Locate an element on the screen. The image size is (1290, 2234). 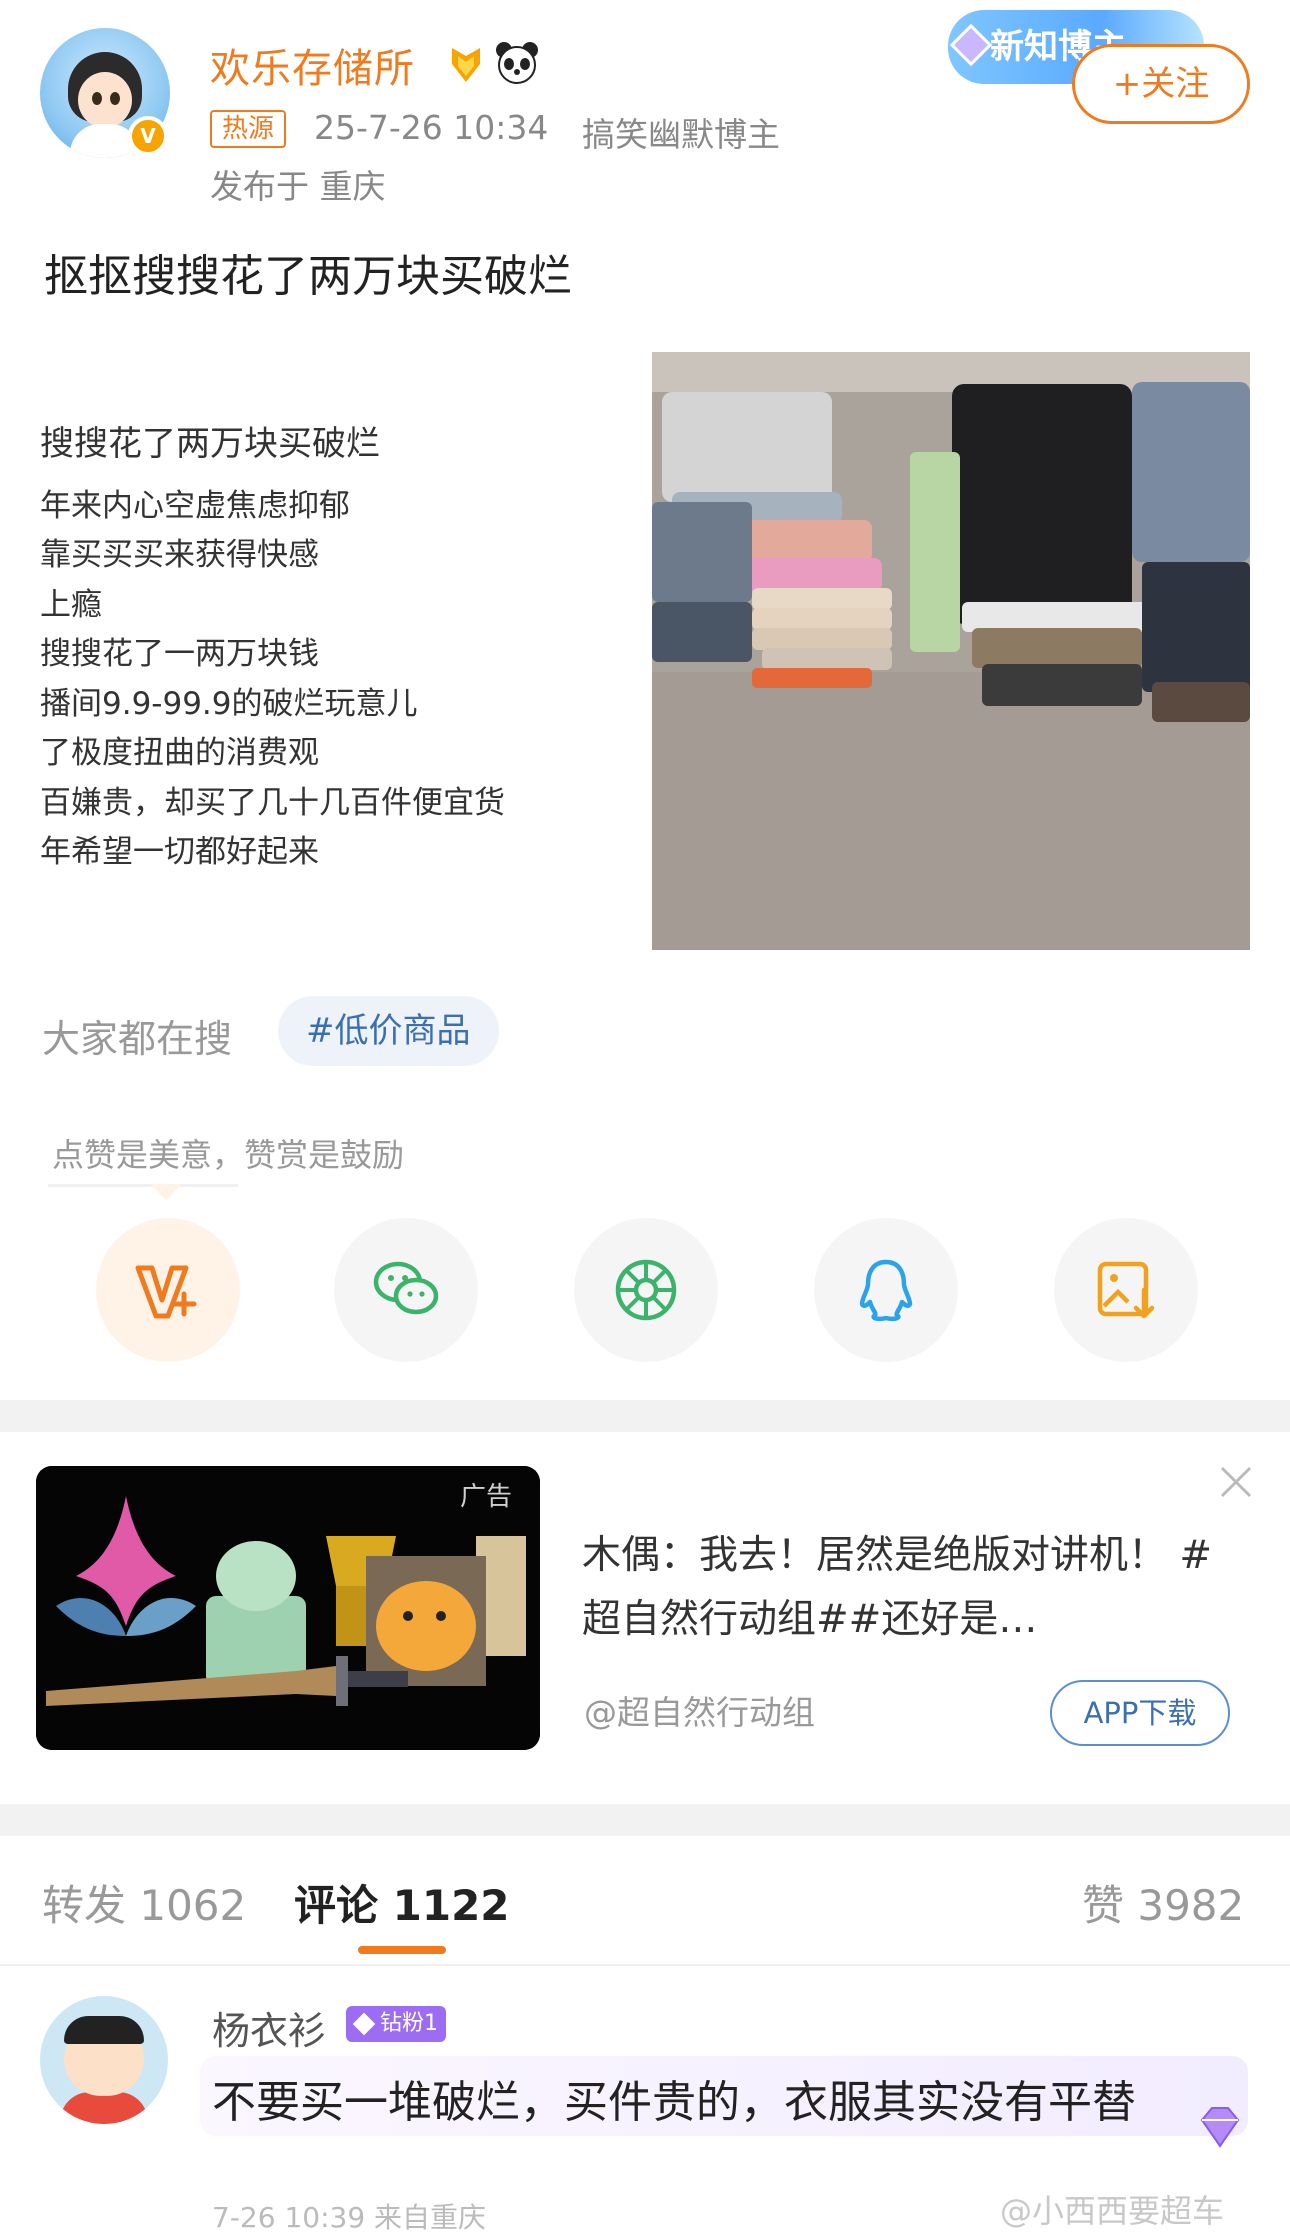
tab-indicator is located at coordinates (402, 1950).